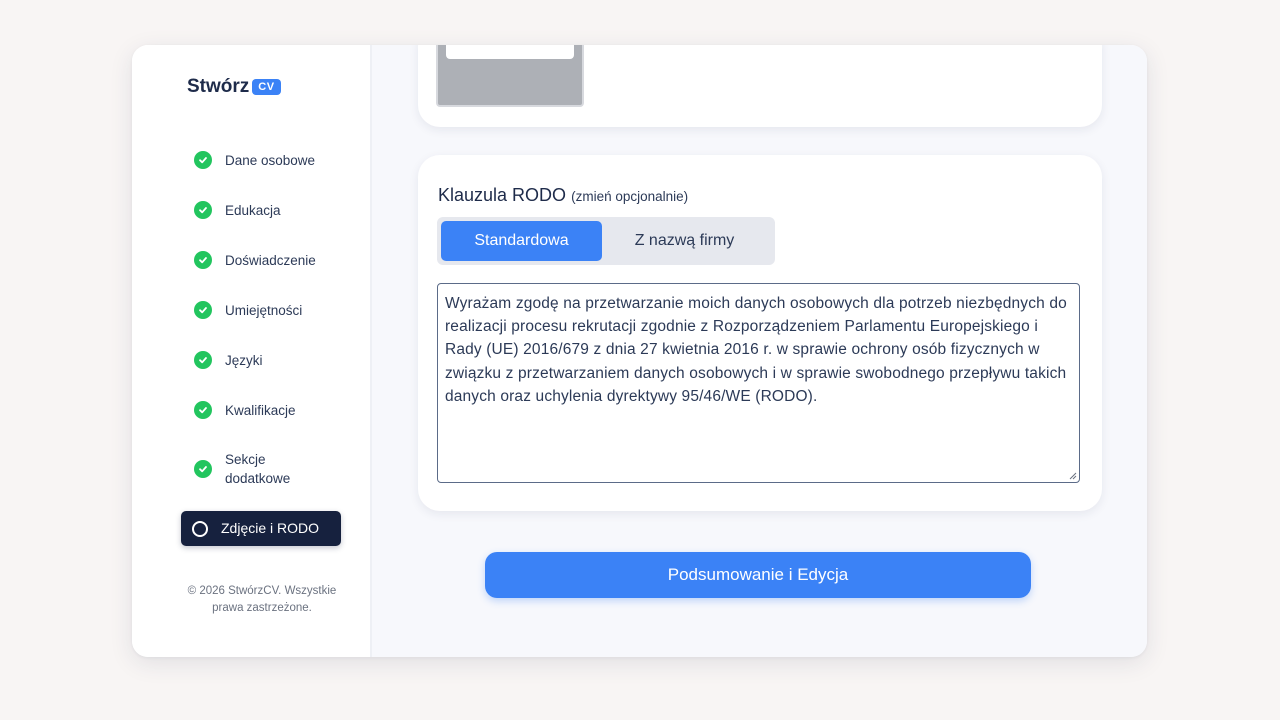 The height and width of the screenshot is (720, 1280). Describe the element at coordinates (510, 52) in the screenshot. I see `avatar-silhouette-icon` at that location.